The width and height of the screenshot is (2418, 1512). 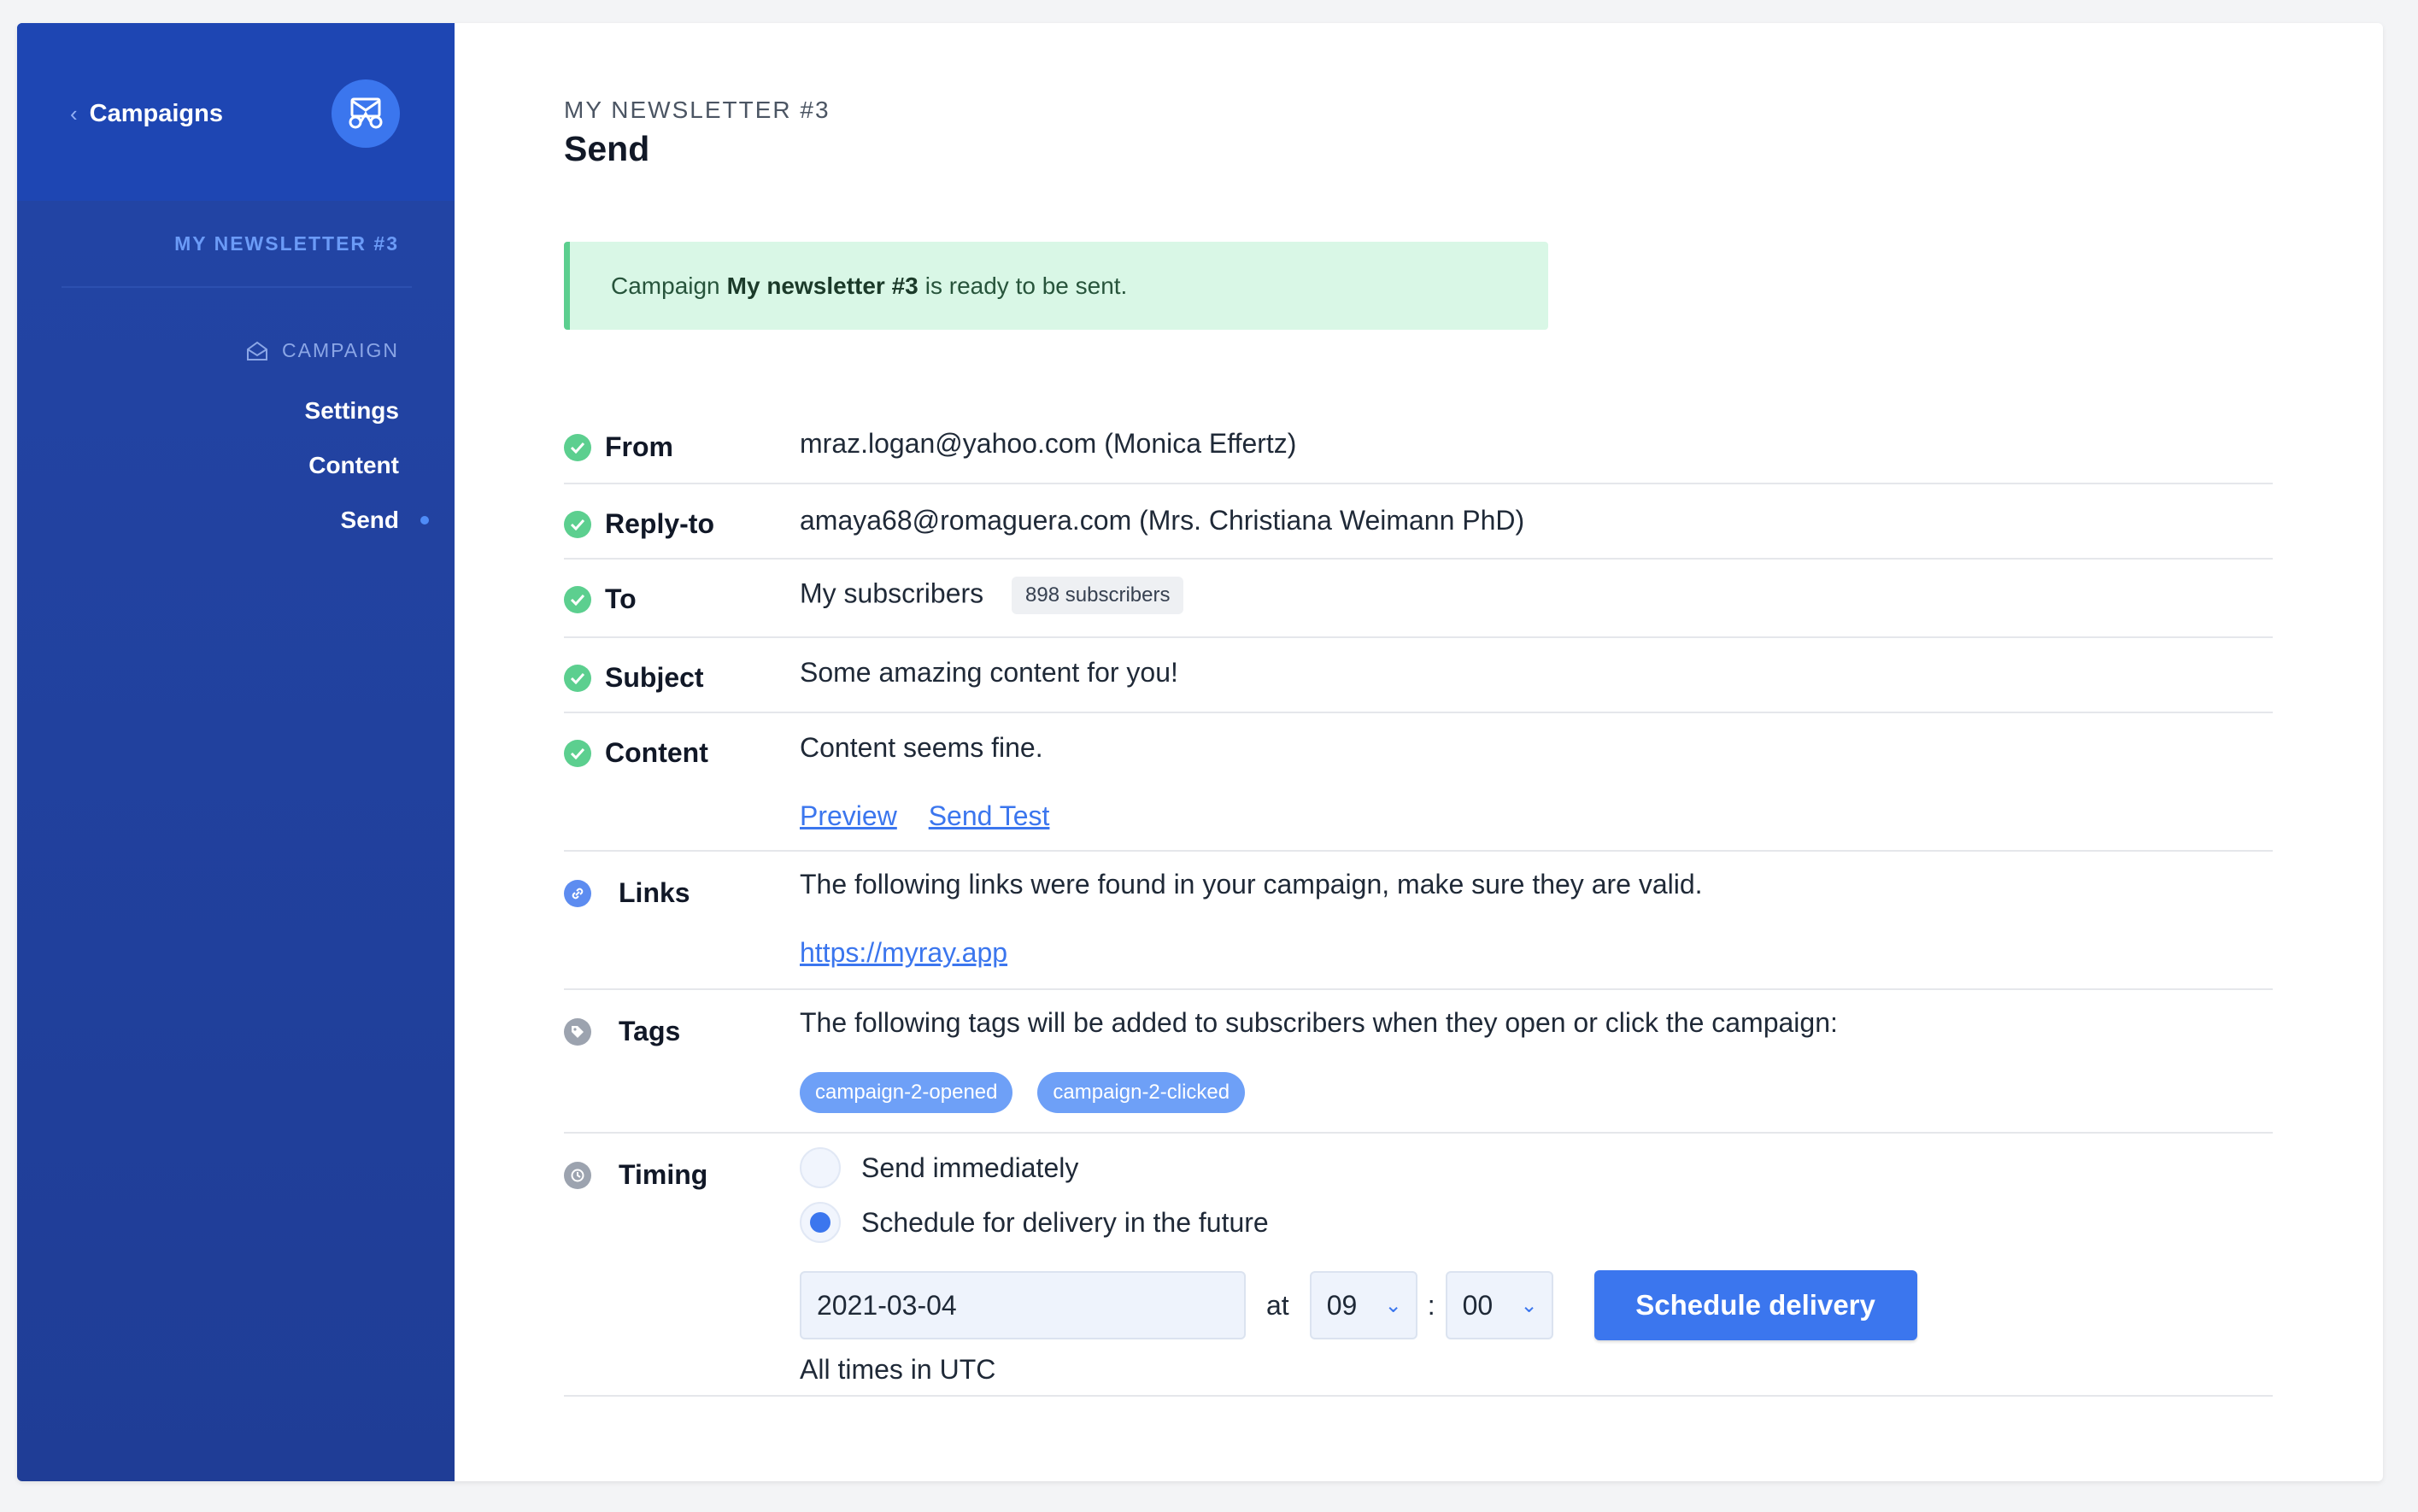 I want to click on sidebar-section-campaign: CAMPAIGN, so click(x=323, y=350).